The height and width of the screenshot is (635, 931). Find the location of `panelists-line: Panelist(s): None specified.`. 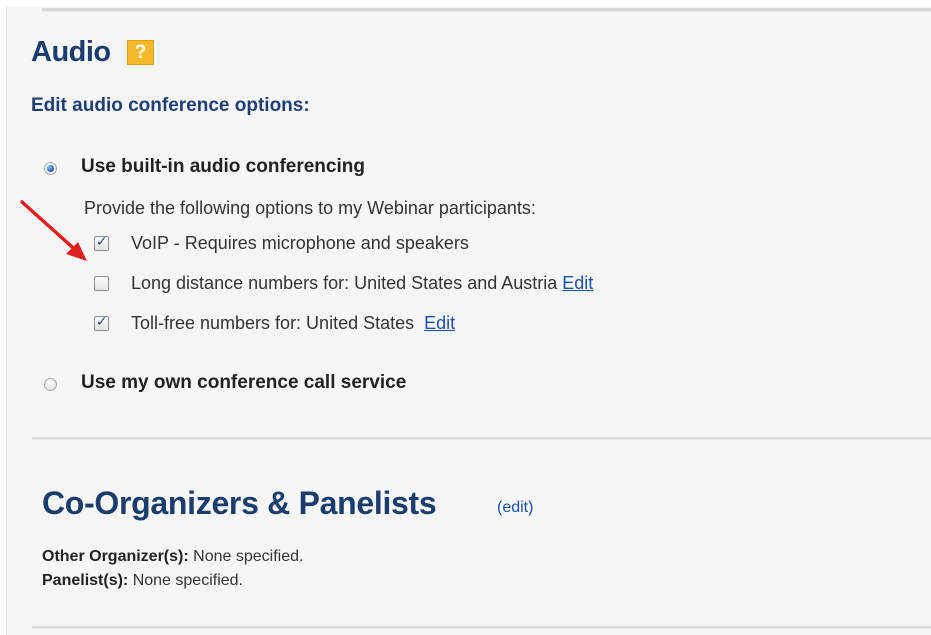

panelists-line: Panelist(s): None specified. is located at coordinates (142, 581).